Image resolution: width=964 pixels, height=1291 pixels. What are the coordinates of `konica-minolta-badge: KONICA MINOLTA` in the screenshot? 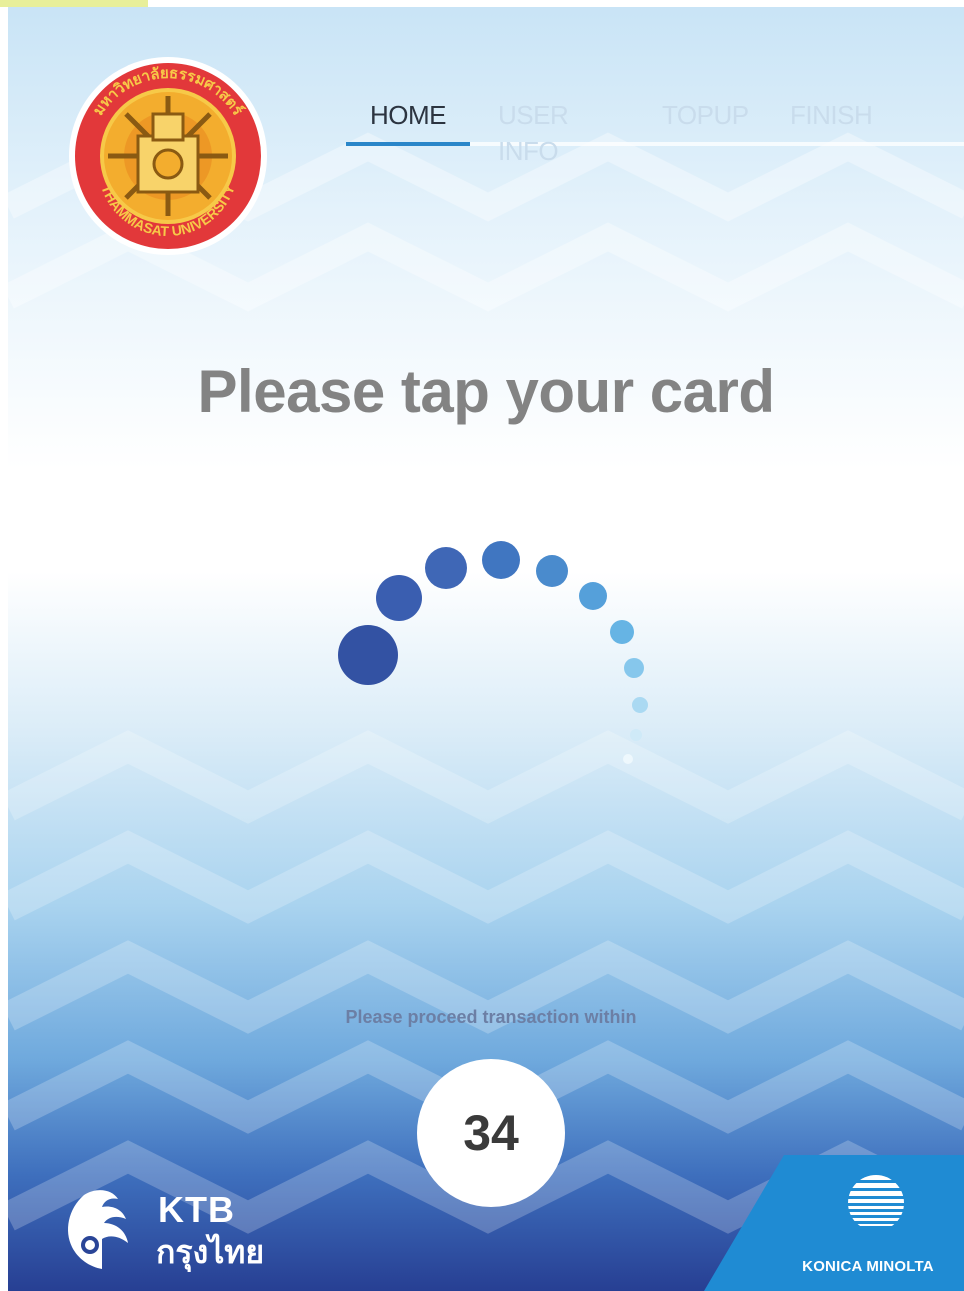 It's located at (874, 1223).